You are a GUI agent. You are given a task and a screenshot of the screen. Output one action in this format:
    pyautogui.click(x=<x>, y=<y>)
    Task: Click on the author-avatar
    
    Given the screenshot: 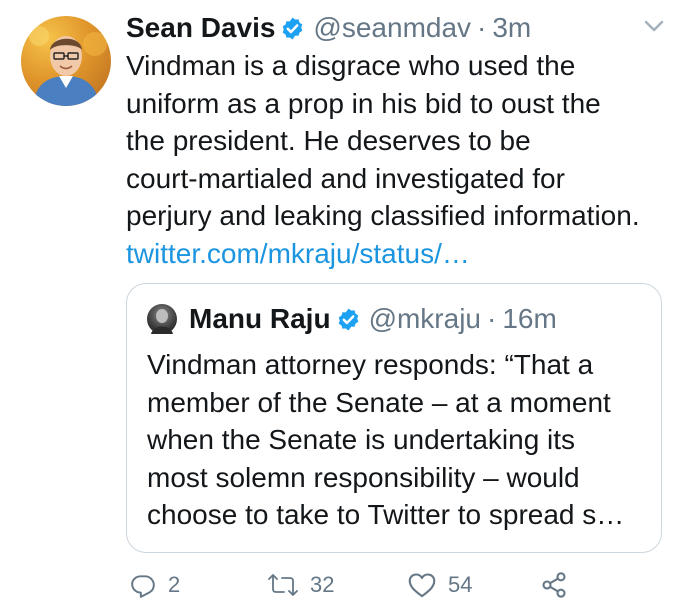 What is the action you would take?
    pyautogui.click(x=66, y=61)
    